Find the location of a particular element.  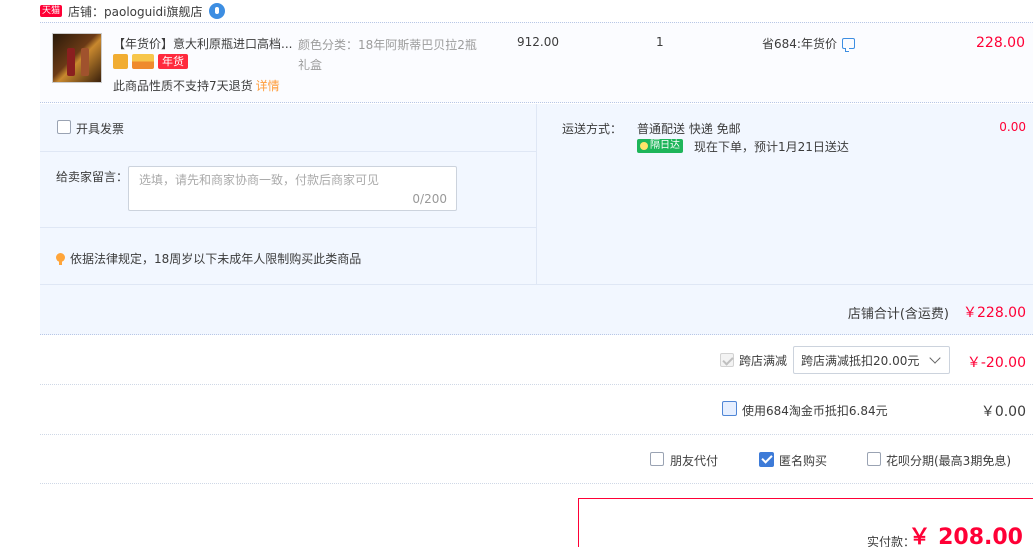

law-tip-row: 依据法律规定，18周岁以下未成年人限制购买此类商品 is located at coordinates (288, 256).